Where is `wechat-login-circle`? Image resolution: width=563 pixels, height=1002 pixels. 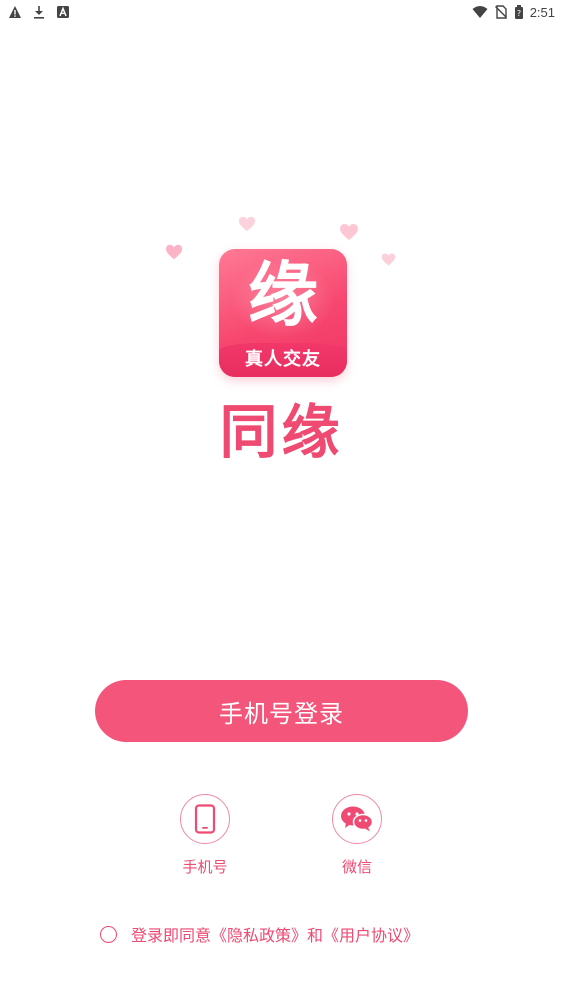
wechat-login-circle is located at coordinates (357, 819).